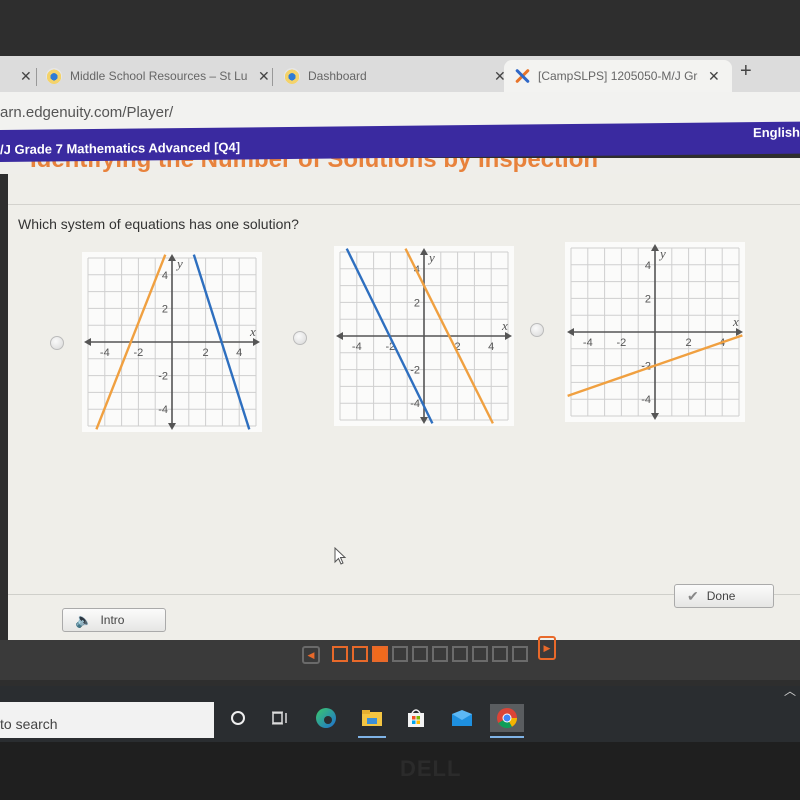 The height and width of the screenshot is (800, 800). What do you see at coordinates (507, 721) in the screenshot?
I see `chrome-icon` at bounding box center [507, 721].